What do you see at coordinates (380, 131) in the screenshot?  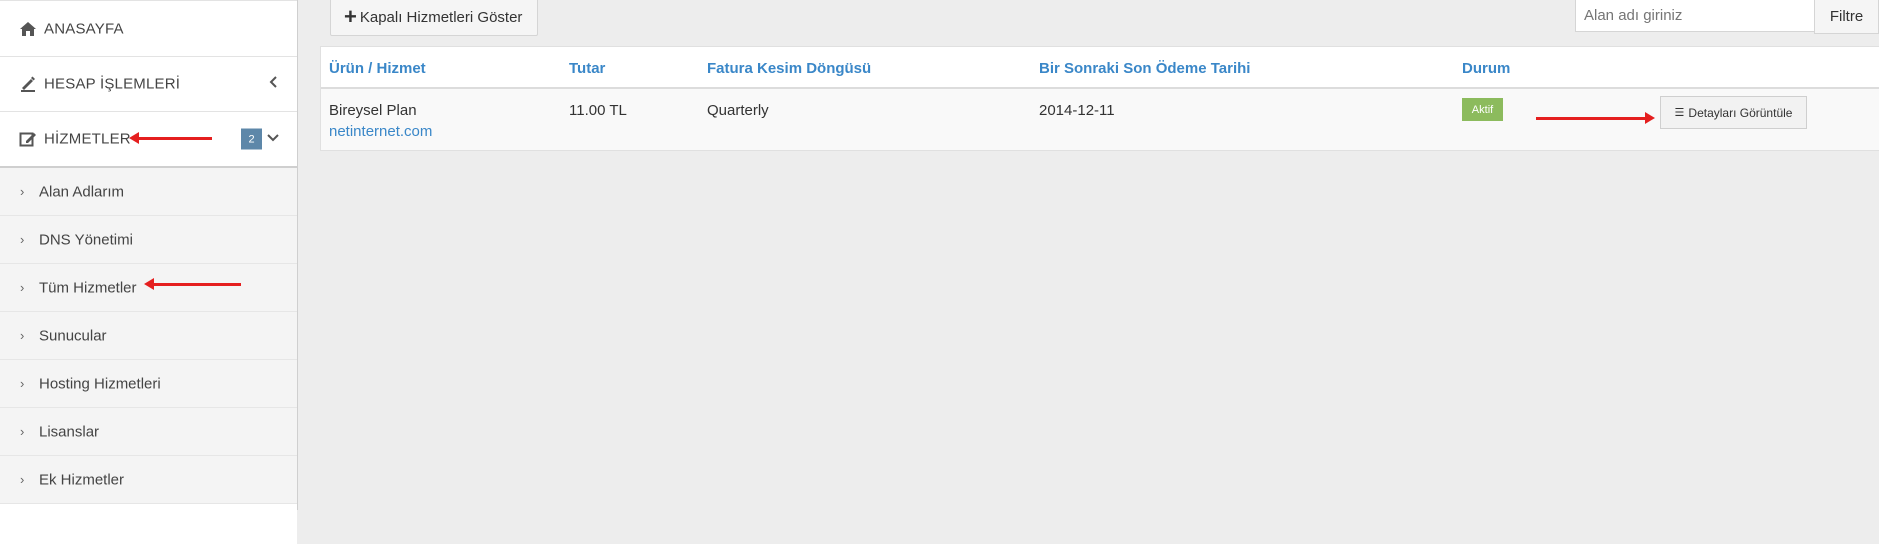 I see `service-domain-link: netinternet.com` at bounding box center [380, 131].